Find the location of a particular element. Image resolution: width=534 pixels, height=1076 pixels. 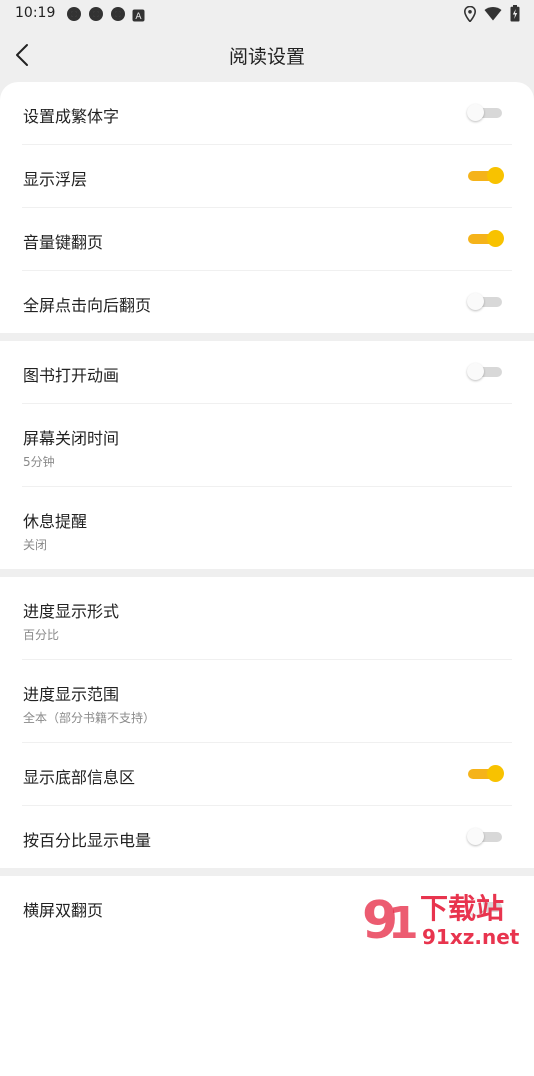

setting-row-fullscreen-tap-forward: 全屏点击向后翻页 is located at coordinates (267, 302).